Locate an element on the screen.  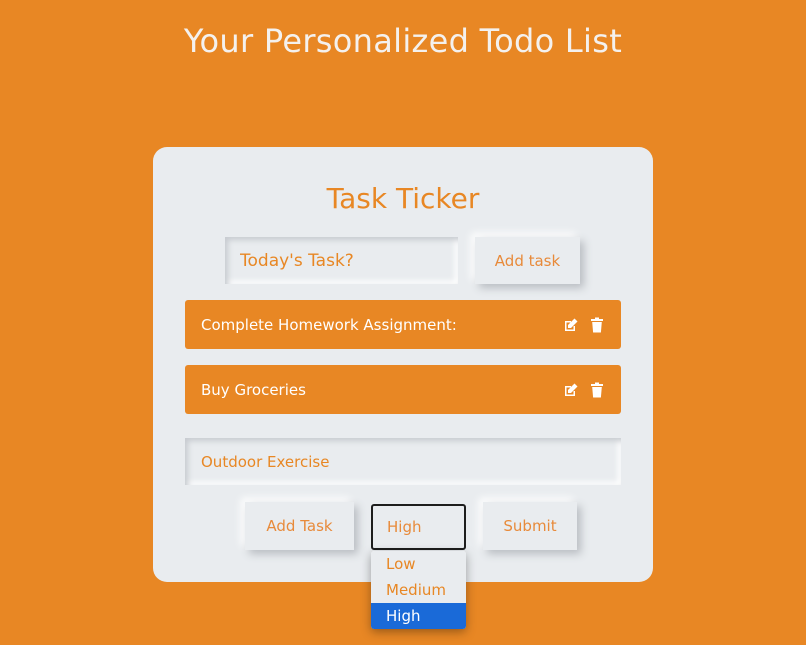
card-title: Task Ticker is located at coordinates (403, 198).